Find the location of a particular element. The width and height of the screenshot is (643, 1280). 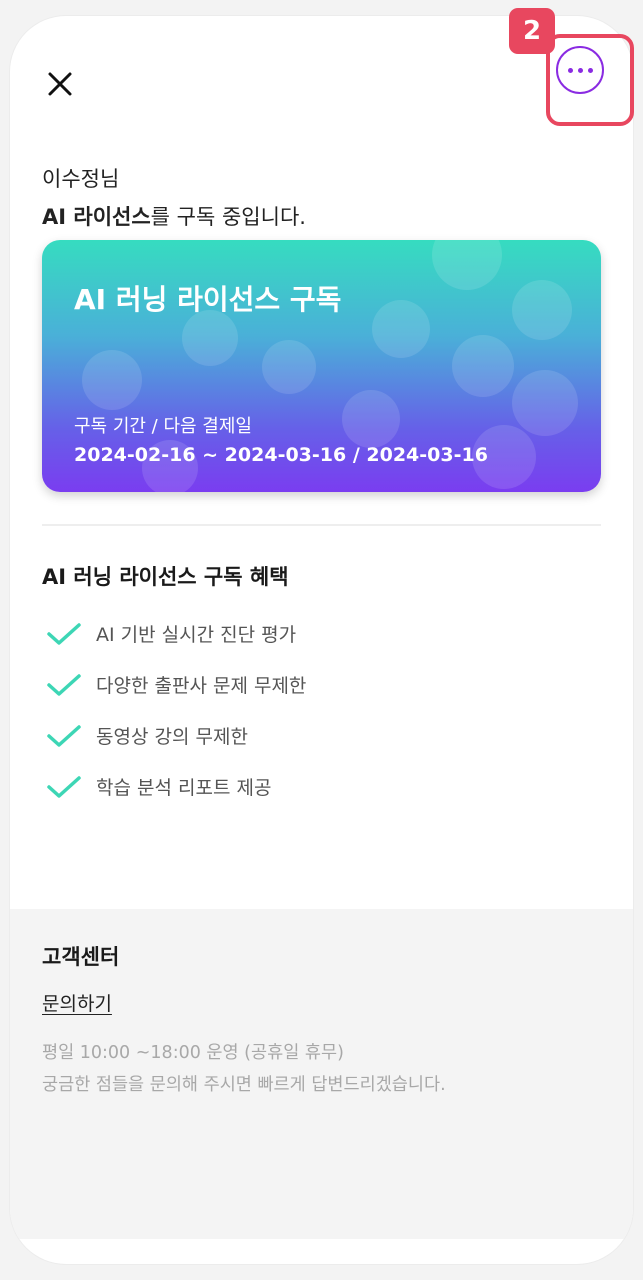

benefit-item: 다양한 출판사 문제 무제한 is located at coordinates (312, 684).